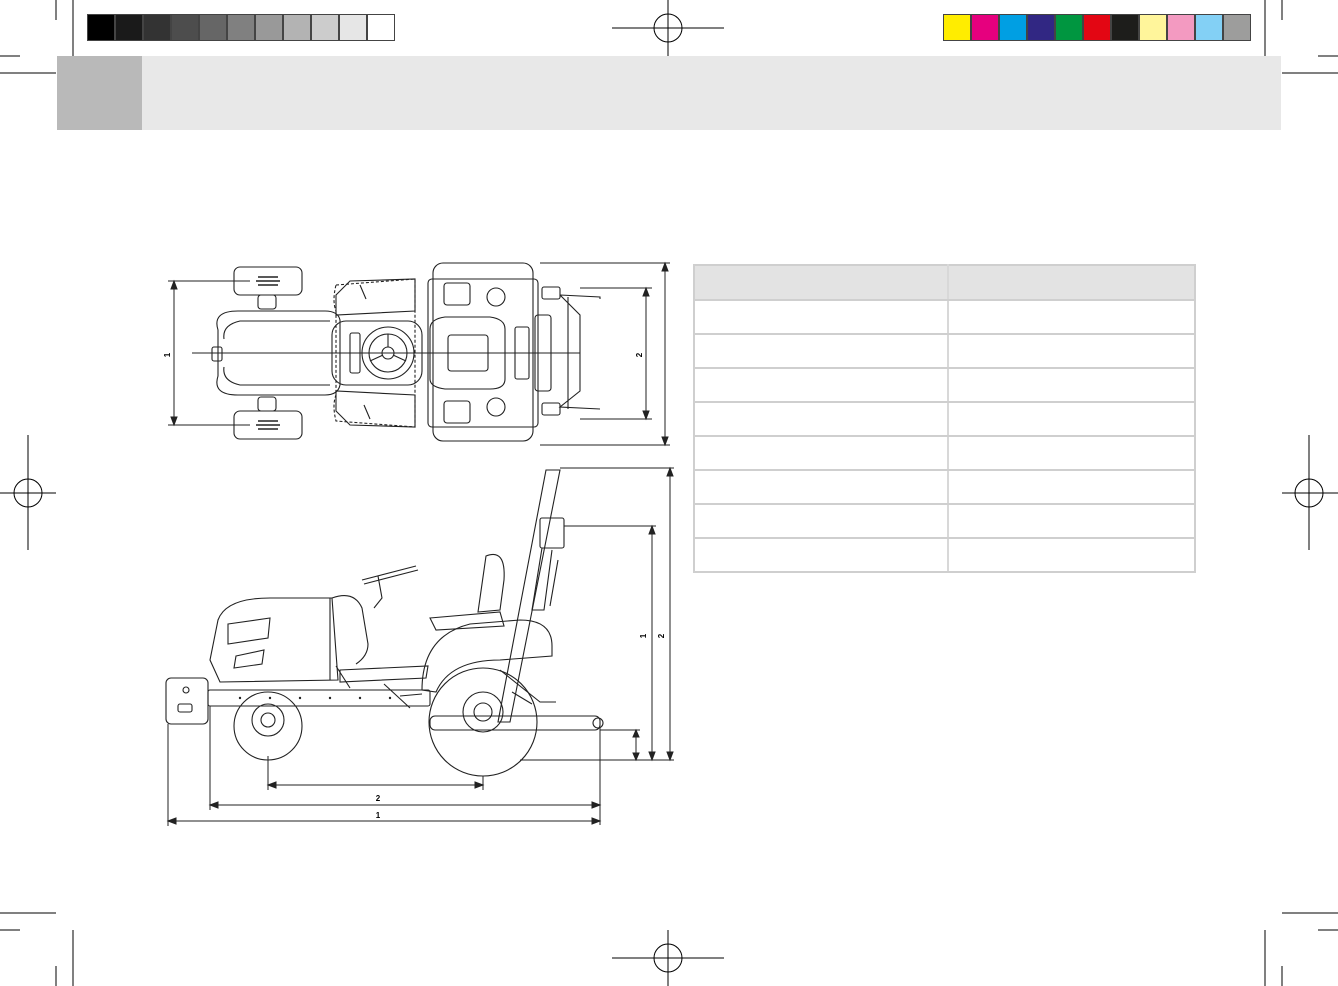  I want to click on registration-target-right, so click(1310, 492).